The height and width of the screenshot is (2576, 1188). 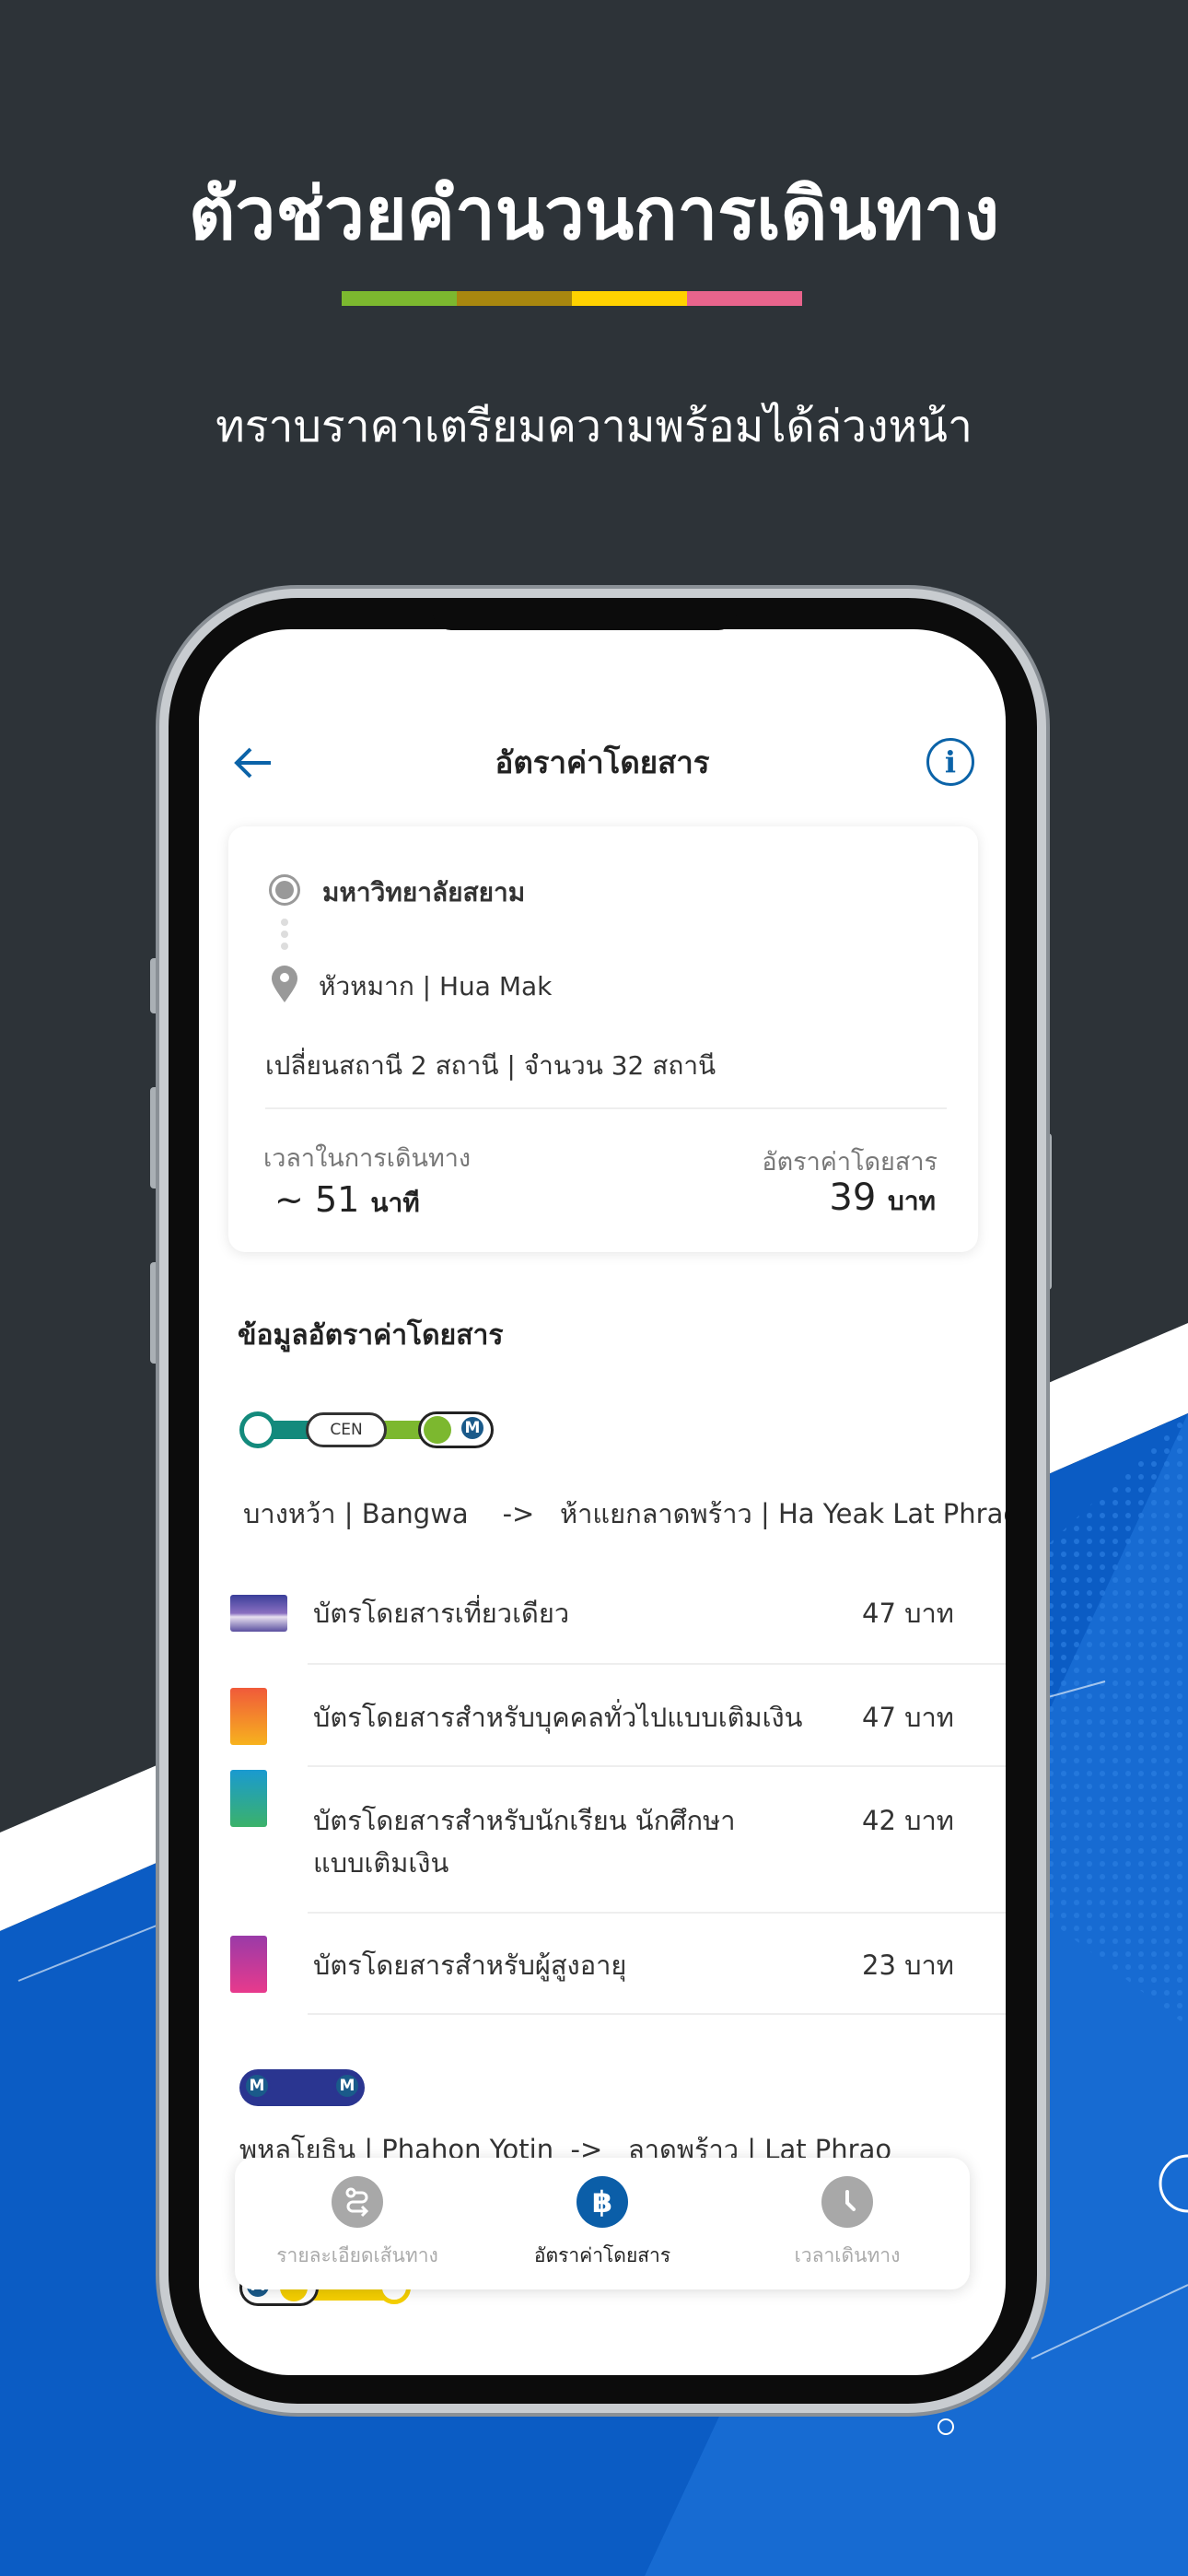 What do you see at coordinates (594, 214) in the screenshot?
I see `promo-headline: ตัวช่วยคำนวนการเดินทาง` at bounding box center [594, 214].